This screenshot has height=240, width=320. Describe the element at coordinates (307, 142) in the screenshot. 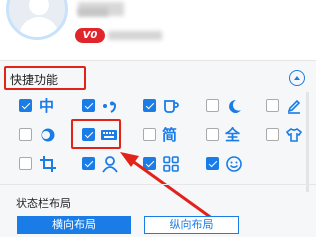

I see `scrollbar` at that location.